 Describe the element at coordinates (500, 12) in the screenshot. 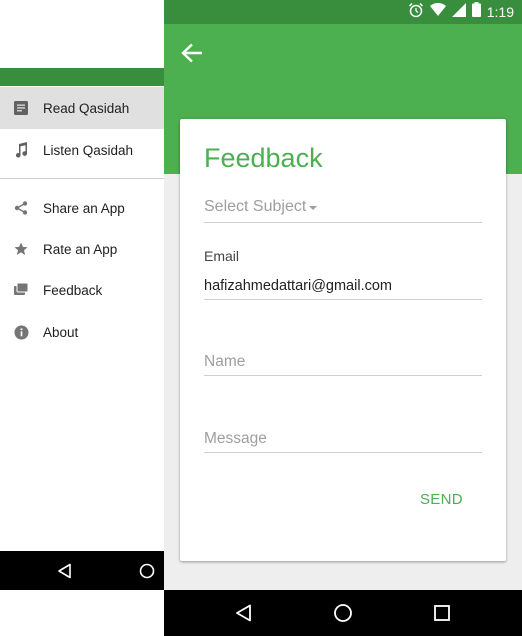

I see `status-time: 1:19` at that location.